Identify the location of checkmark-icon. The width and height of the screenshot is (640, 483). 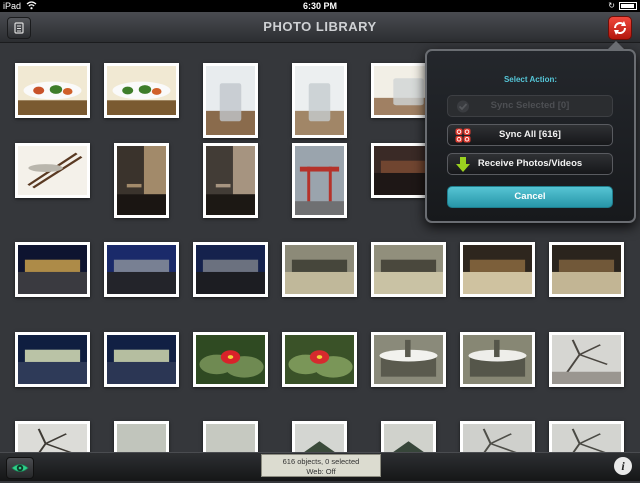
(463, 106).